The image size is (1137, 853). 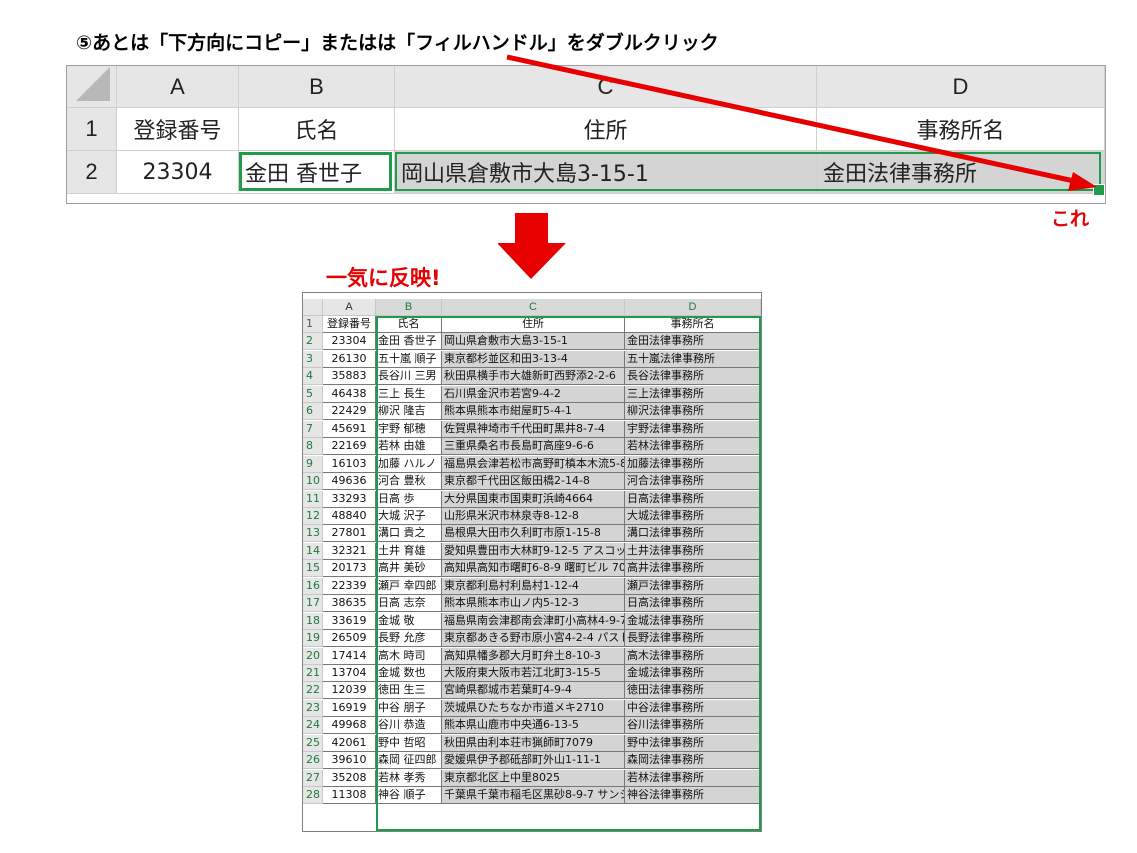 What do you see at coordinates (409, 324) in the screenshot?
I see `table-cell: 氏名` at bounding box center [409, 324].